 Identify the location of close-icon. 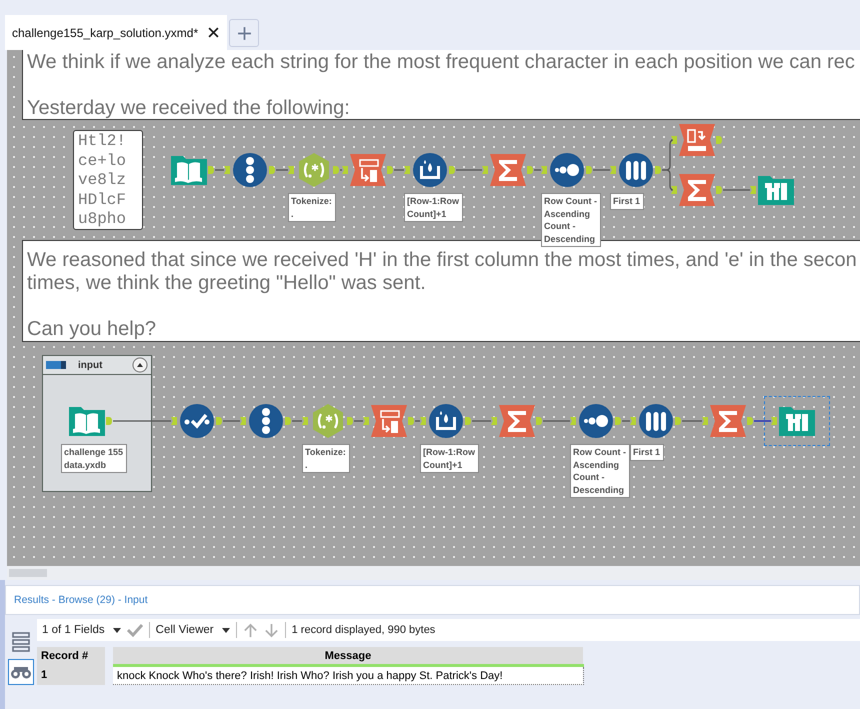
(214, 32).